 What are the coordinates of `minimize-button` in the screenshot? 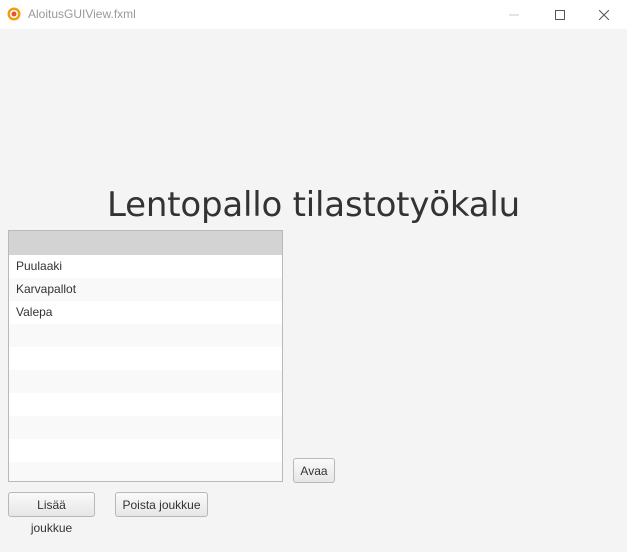 It's located at (514, 14).